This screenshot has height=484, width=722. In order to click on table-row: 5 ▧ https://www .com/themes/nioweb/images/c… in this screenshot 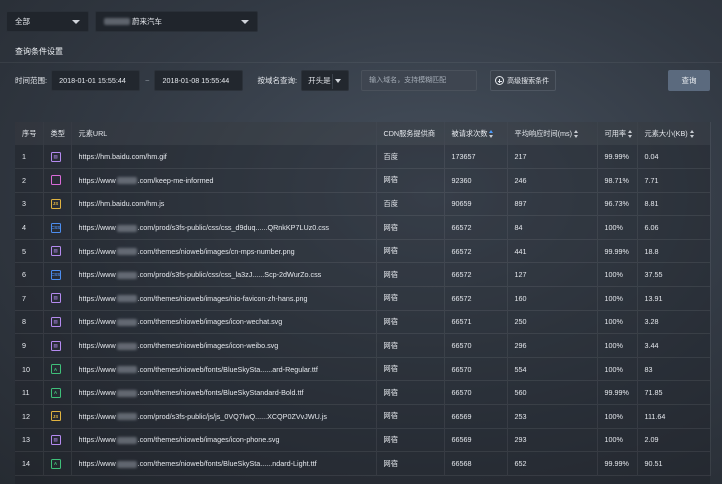, I will do `click(363, 251)`.